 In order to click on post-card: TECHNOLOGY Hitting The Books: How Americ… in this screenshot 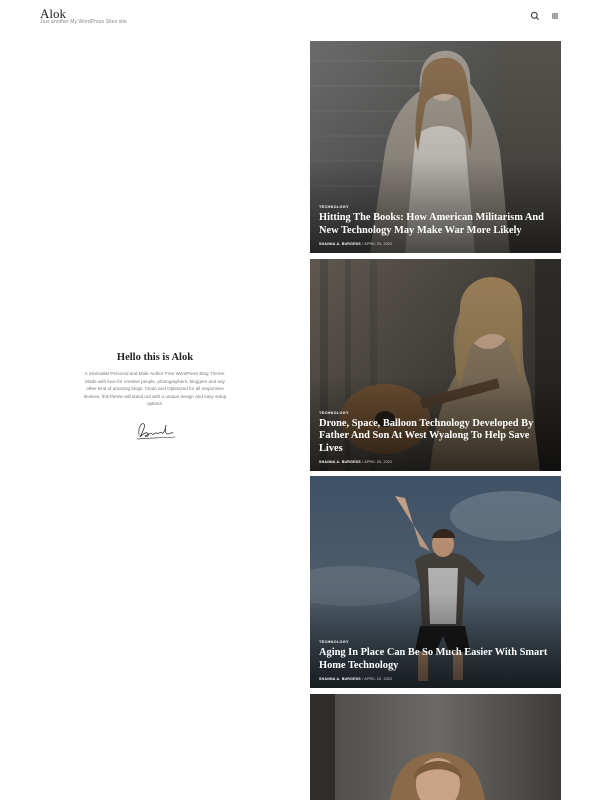, I will do `click(435, 147)`.